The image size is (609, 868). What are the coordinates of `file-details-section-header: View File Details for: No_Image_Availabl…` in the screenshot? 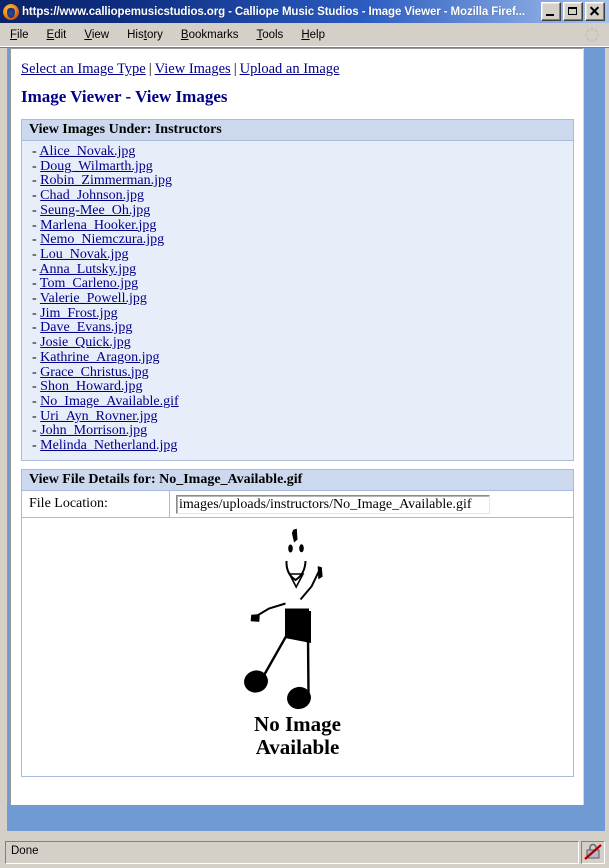 It's located at (297, 480).